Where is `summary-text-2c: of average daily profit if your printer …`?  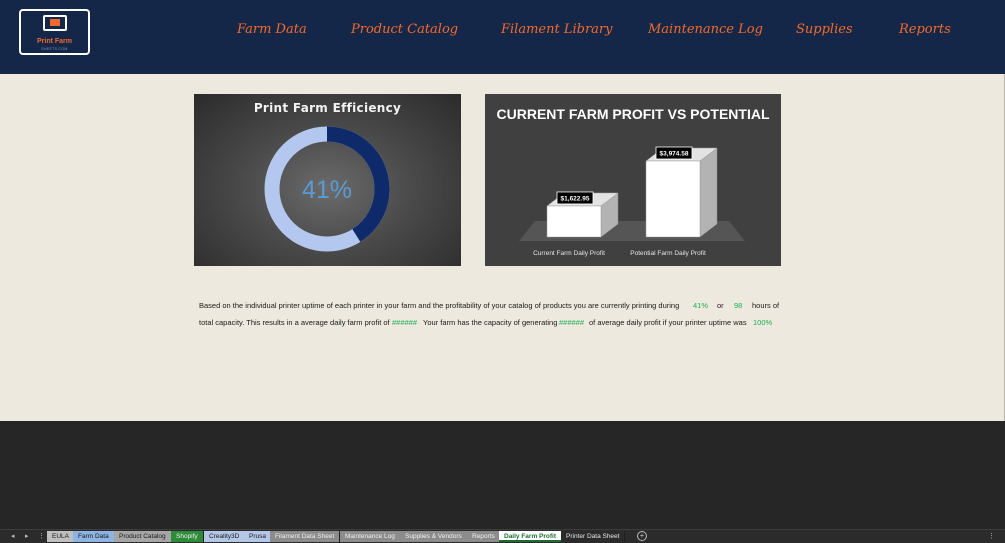 summary-text-2c: of average daily profit if your printer … is located at coordinates (668, 322).